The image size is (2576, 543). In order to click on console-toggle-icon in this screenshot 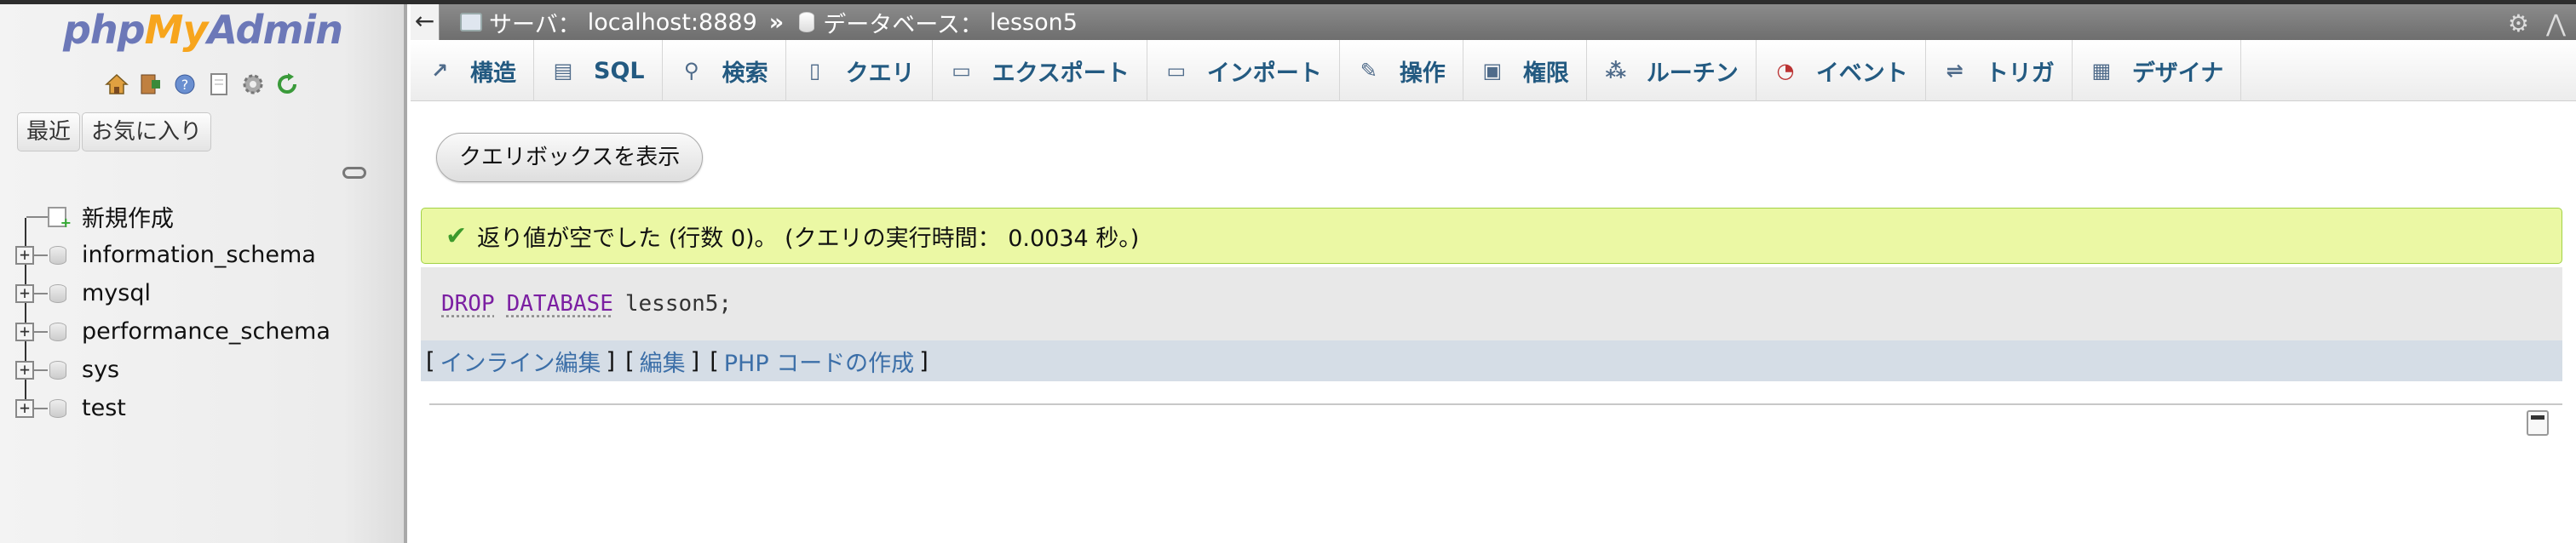, I will do `click(2538, 423)`.